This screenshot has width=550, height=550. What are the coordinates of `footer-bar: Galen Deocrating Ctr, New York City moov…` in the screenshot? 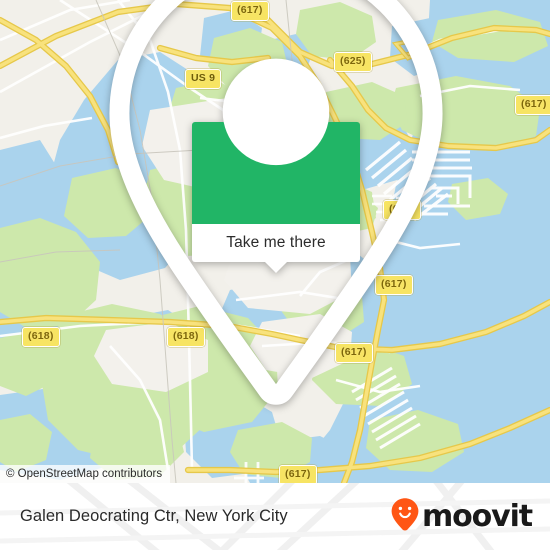 It's located at (275, 516).